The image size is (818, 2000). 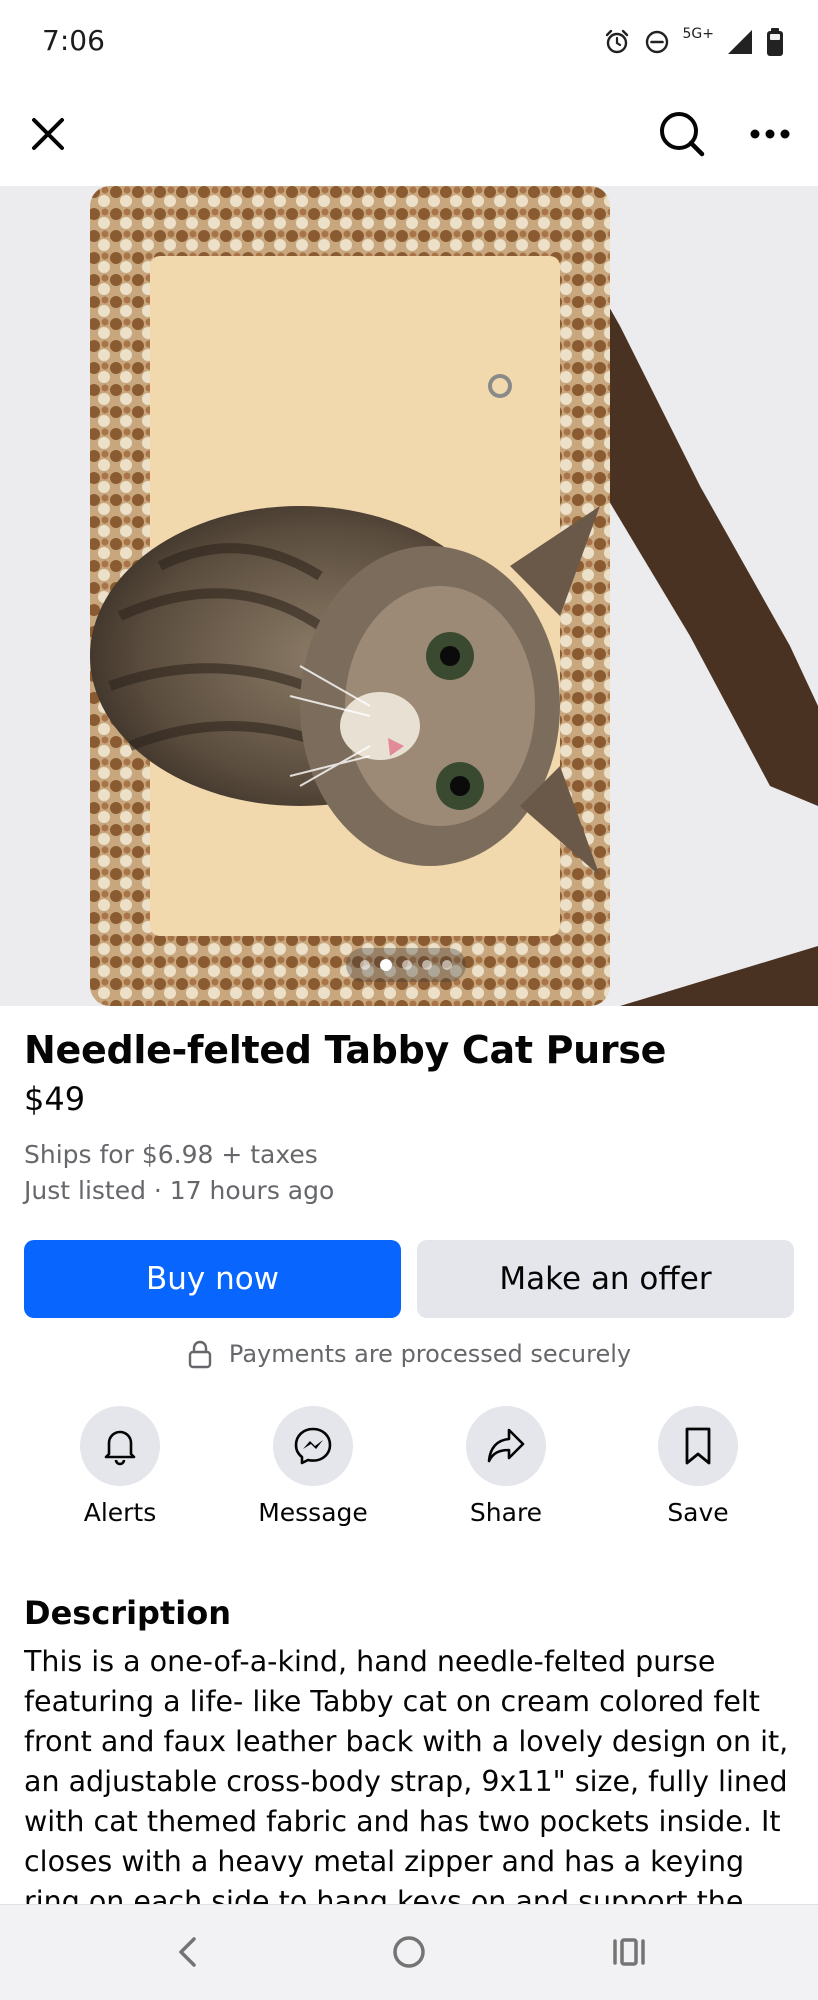 I want to click on alerts-button, so click(x=120, y=1446).